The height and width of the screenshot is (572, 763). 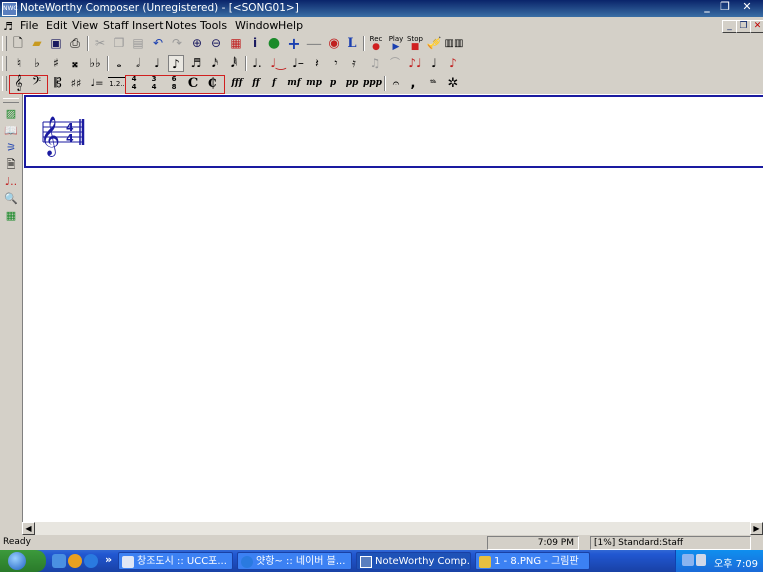 What do you see at coordinates (274, 83) in the screenshot?
I see `dynamic-f: f` at bounding box center [274, 83].